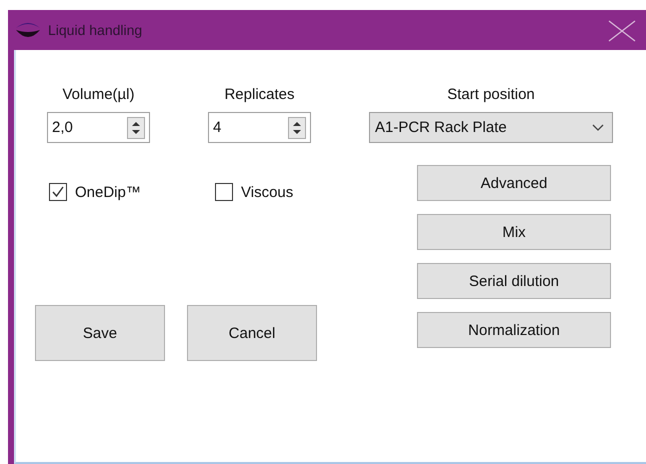 This screenshot has width=646, height=464. What do you see at coordinates (514, 232) in the screenshot?
I see `option-button: Mix` at bounding box center [514, 232].